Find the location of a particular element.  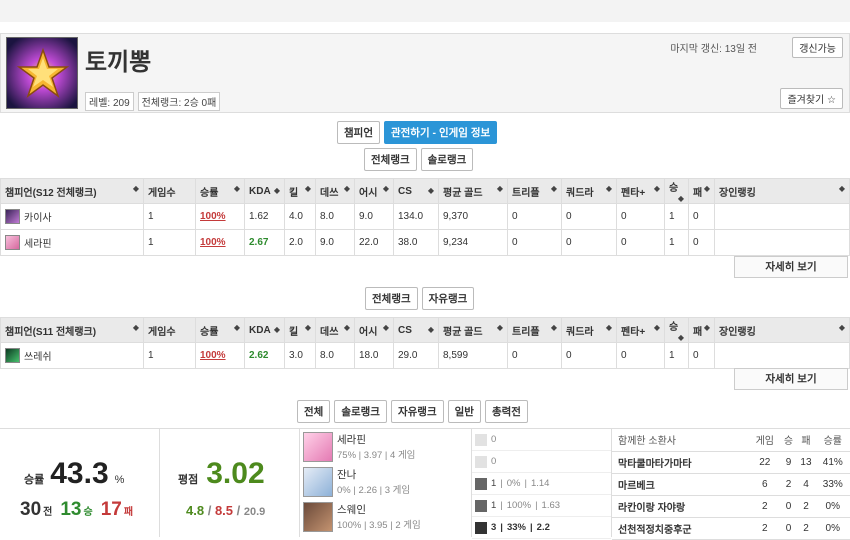

friend-wins: 9 is located at coordinates (788, 462).